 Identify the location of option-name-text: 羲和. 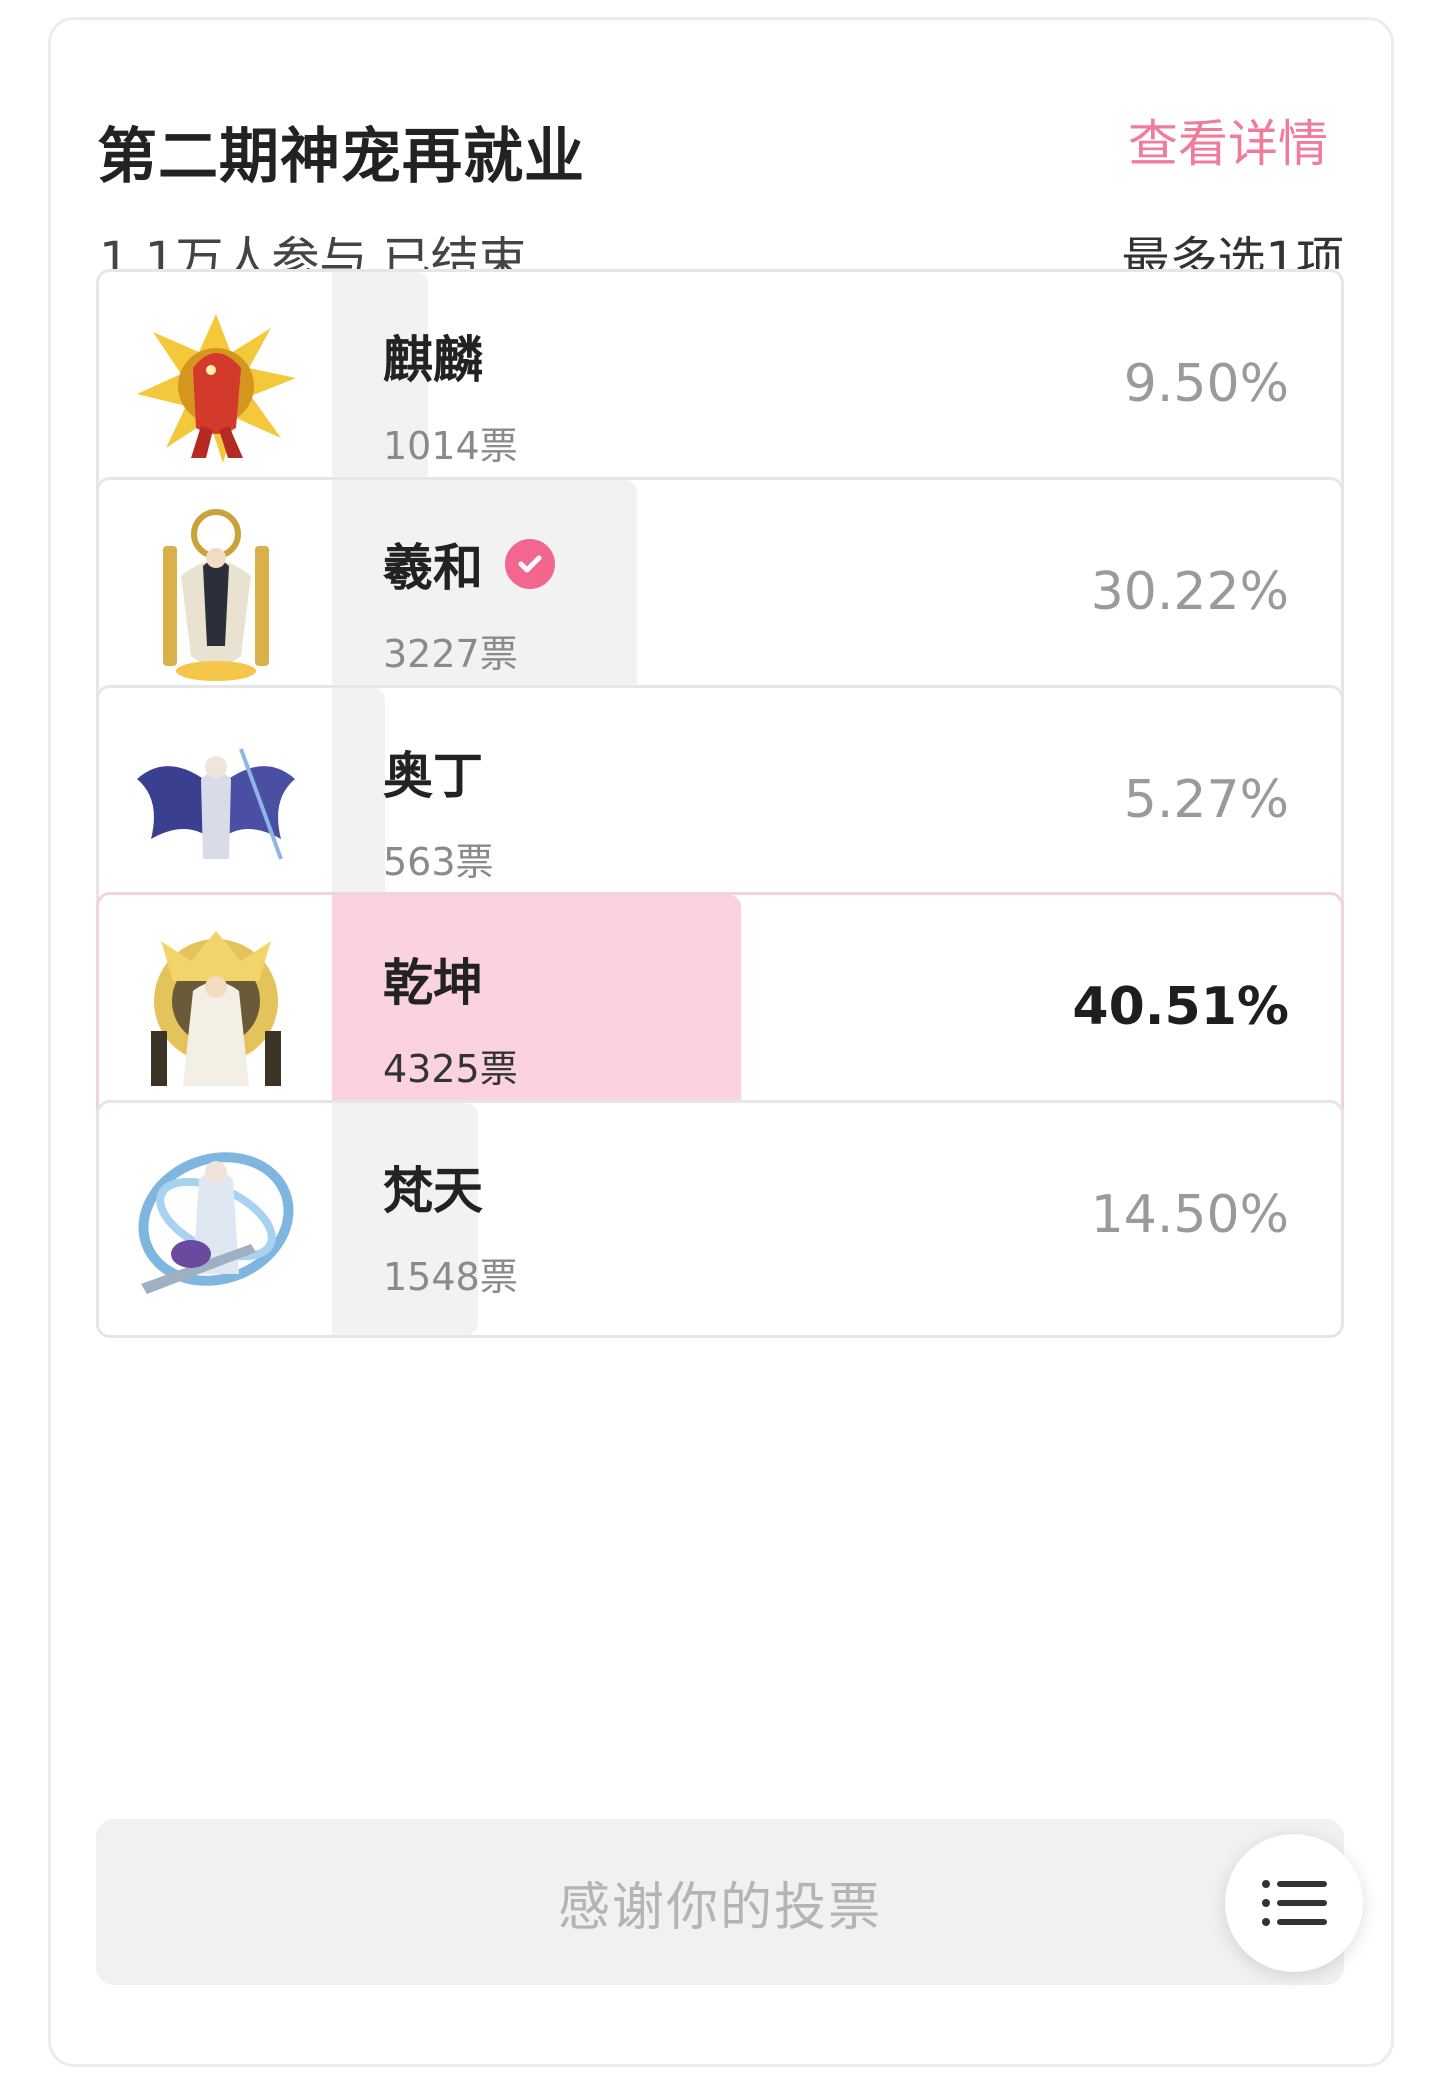
(433, 568).